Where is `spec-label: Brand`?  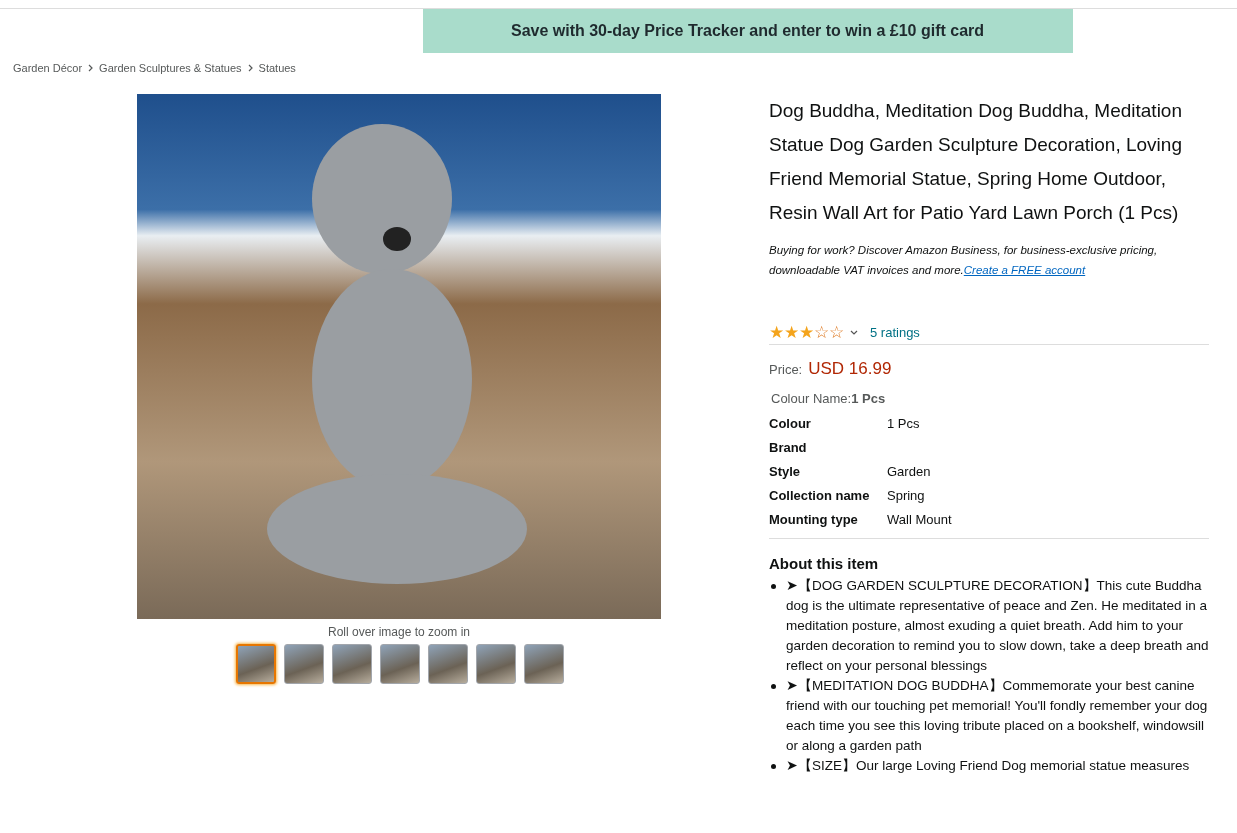 spec-label: Brand is located at coordinates (788, 448).